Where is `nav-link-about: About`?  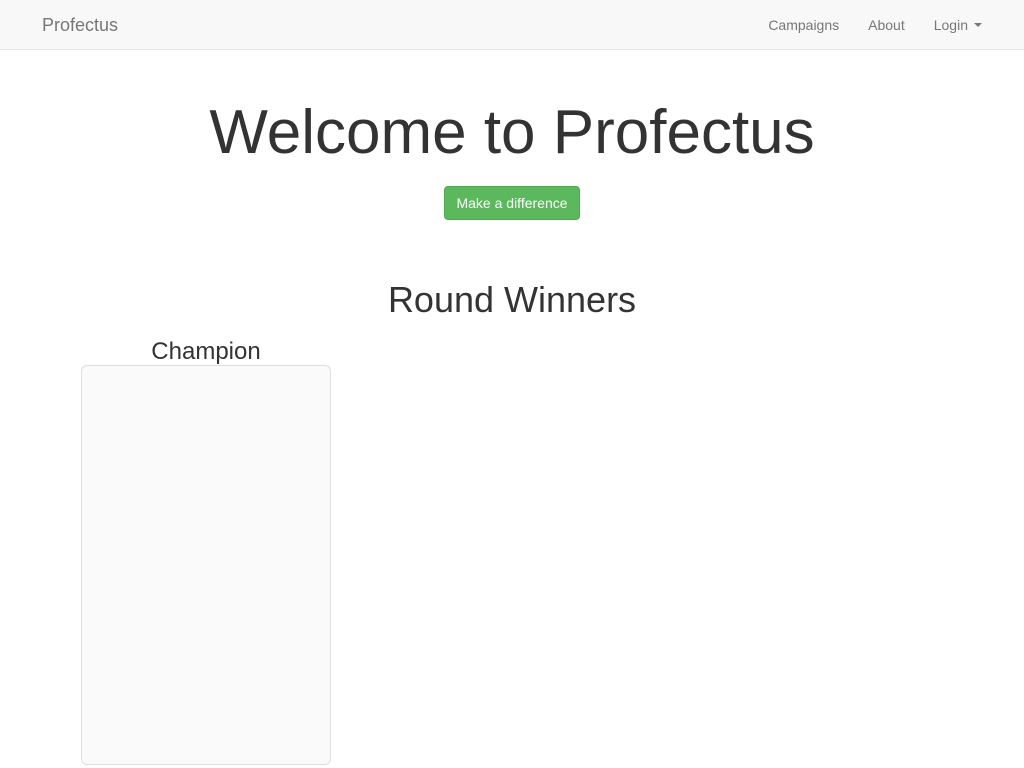
nav-link-about: About is located at coordinates (886, 25).